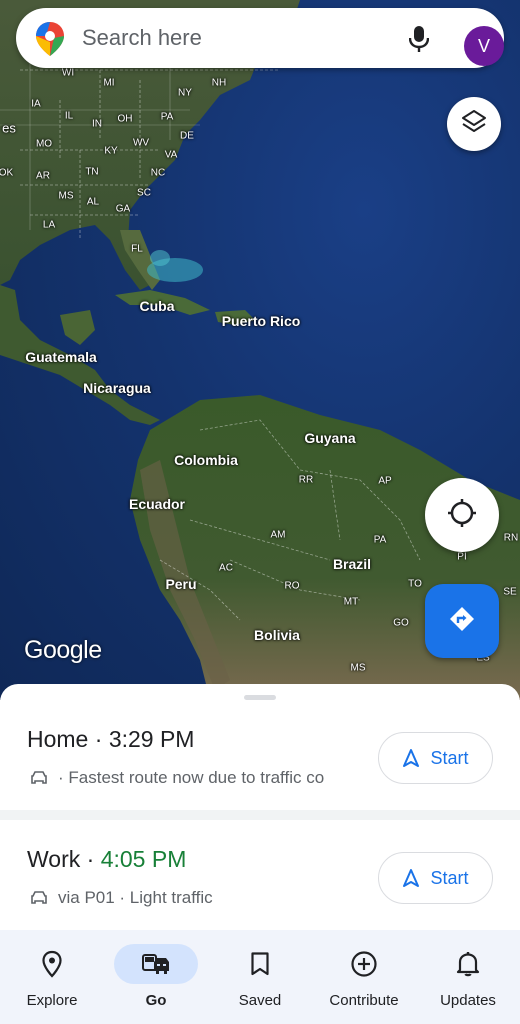 This screenshot has width=520, height=1024. I want to click on map-label-sc: SC, so click(144, 193).